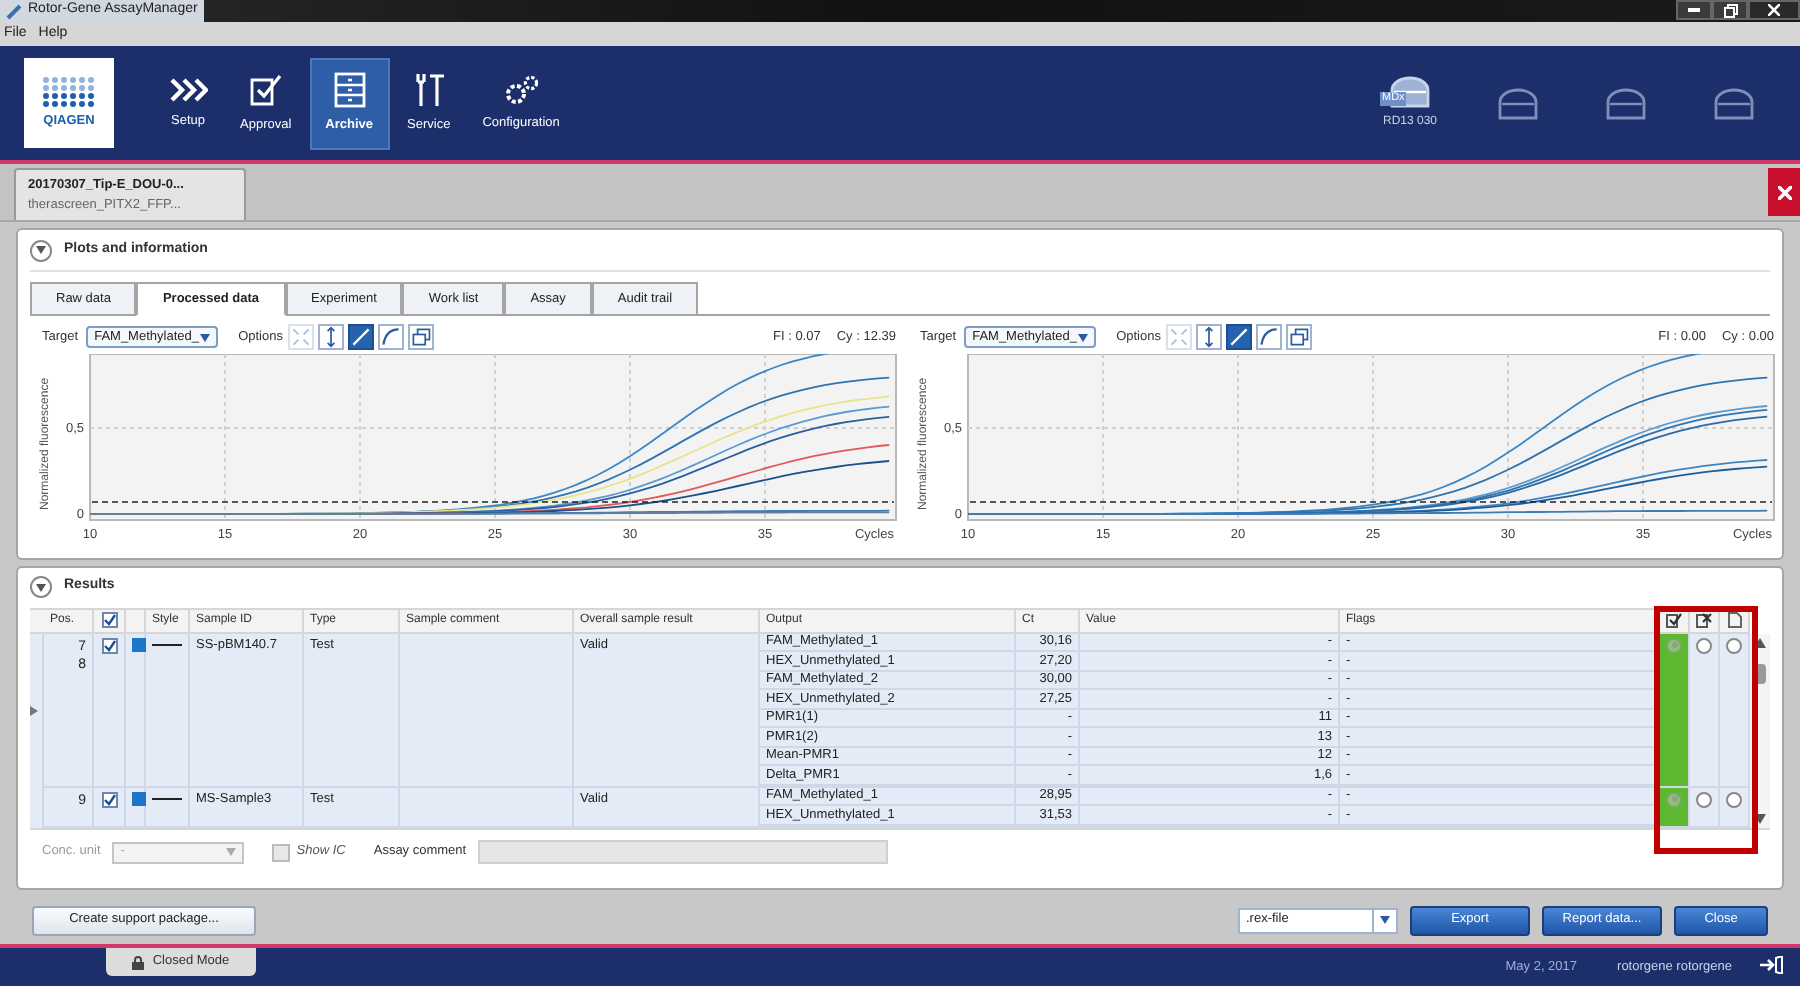 This screenshot has width=1800, height=986. I want to click on close-button, so click(1774, 10).